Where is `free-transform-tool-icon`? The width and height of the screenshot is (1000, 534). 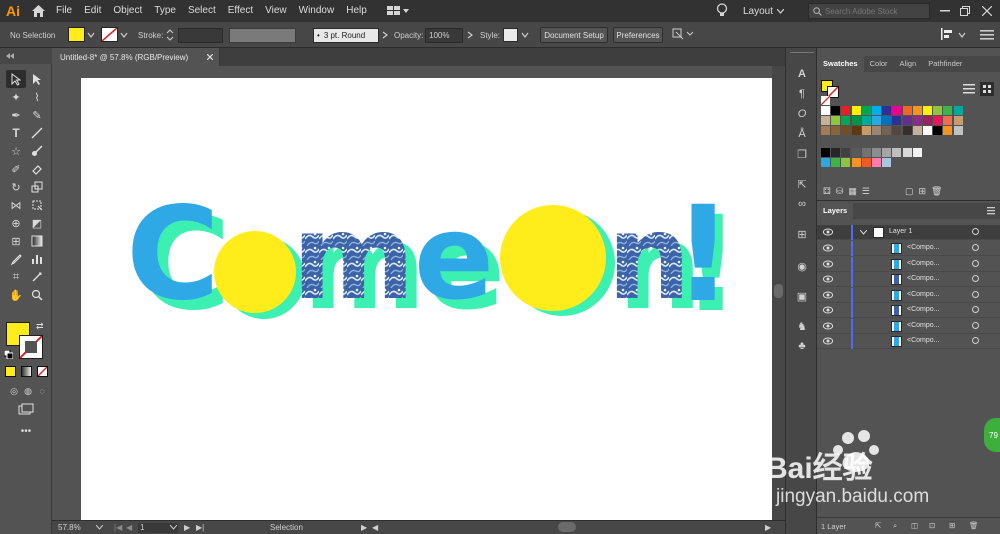
free-transform-tool-icon is located at coordinates (37, 205).